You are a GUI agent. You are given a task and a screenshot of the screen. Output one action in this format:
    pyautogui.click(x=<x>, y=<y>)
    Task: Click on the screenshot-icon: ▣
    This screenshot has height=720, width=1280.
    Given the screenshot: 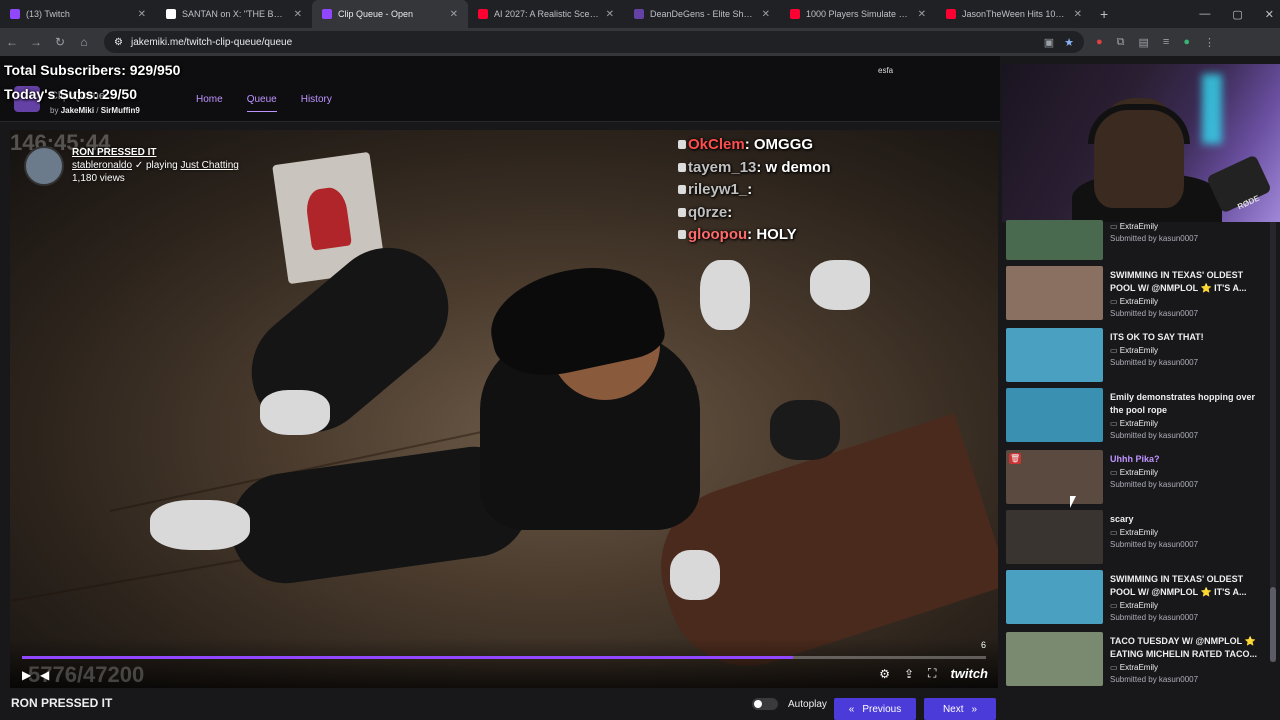 What is the action you would take?
    pyautogui.click(x=1049, y=42)
    